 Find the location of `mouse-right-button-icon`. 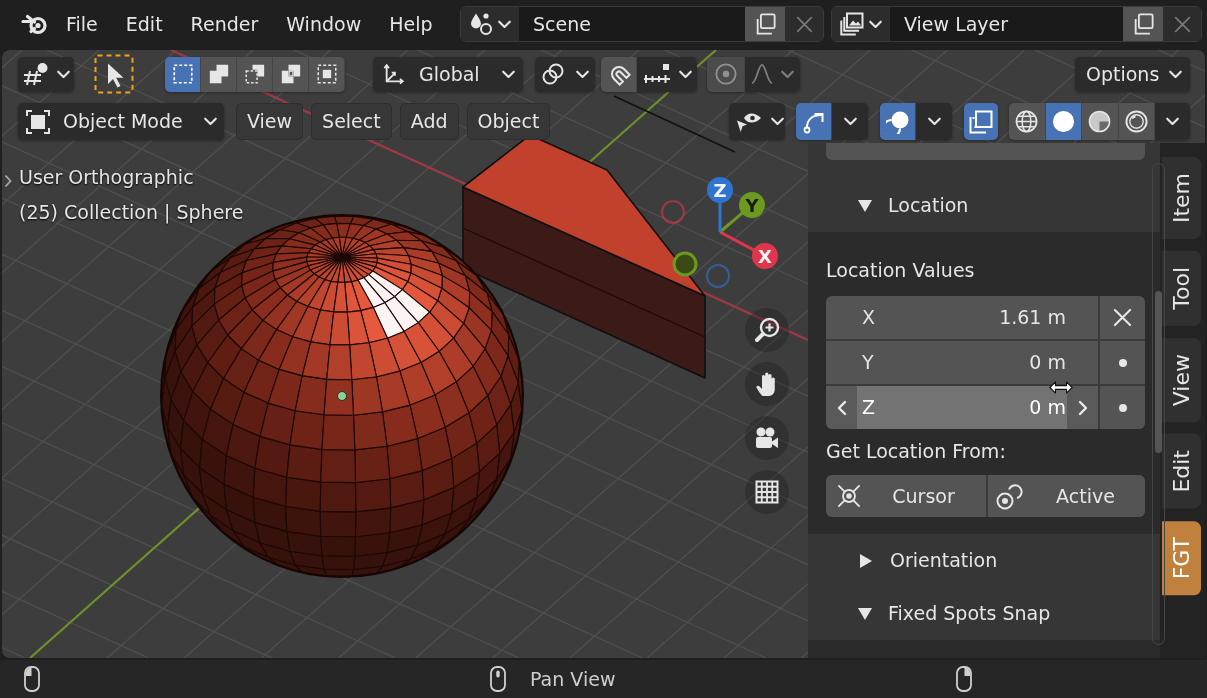

mouse-right-button-icon is located at coordinates (964, 679).